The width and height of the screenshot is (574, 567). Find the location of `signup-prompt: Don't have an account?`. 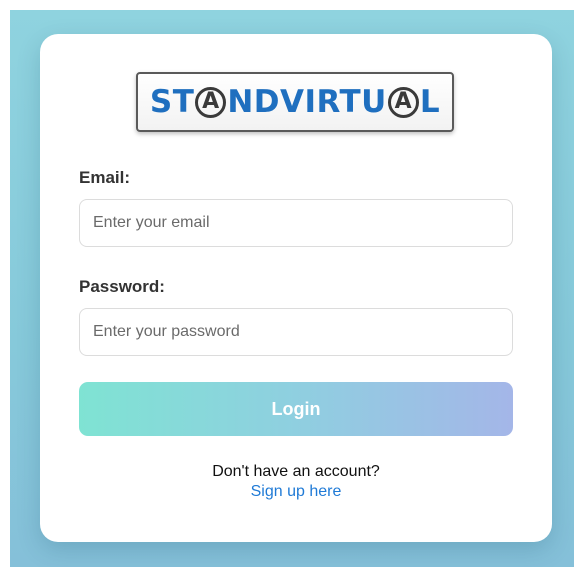

signup-prompt: Don't have an account? is located at coordinates (296, 471).